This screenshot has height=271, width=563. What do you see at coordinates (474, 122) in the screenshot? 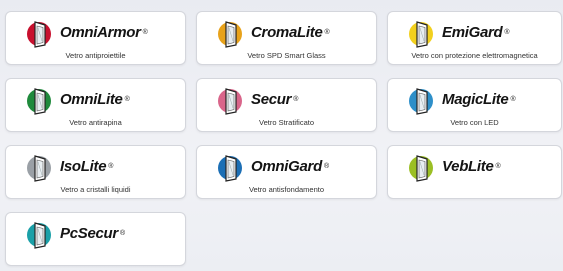
I see `product-caption: Vetro con LED` at bounding box center [474, 122].